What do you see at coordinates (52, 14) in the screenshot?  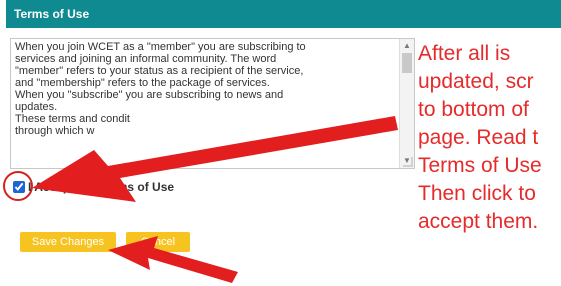 I see `header-title: Terms of Use` at bounding box center [52, 14].